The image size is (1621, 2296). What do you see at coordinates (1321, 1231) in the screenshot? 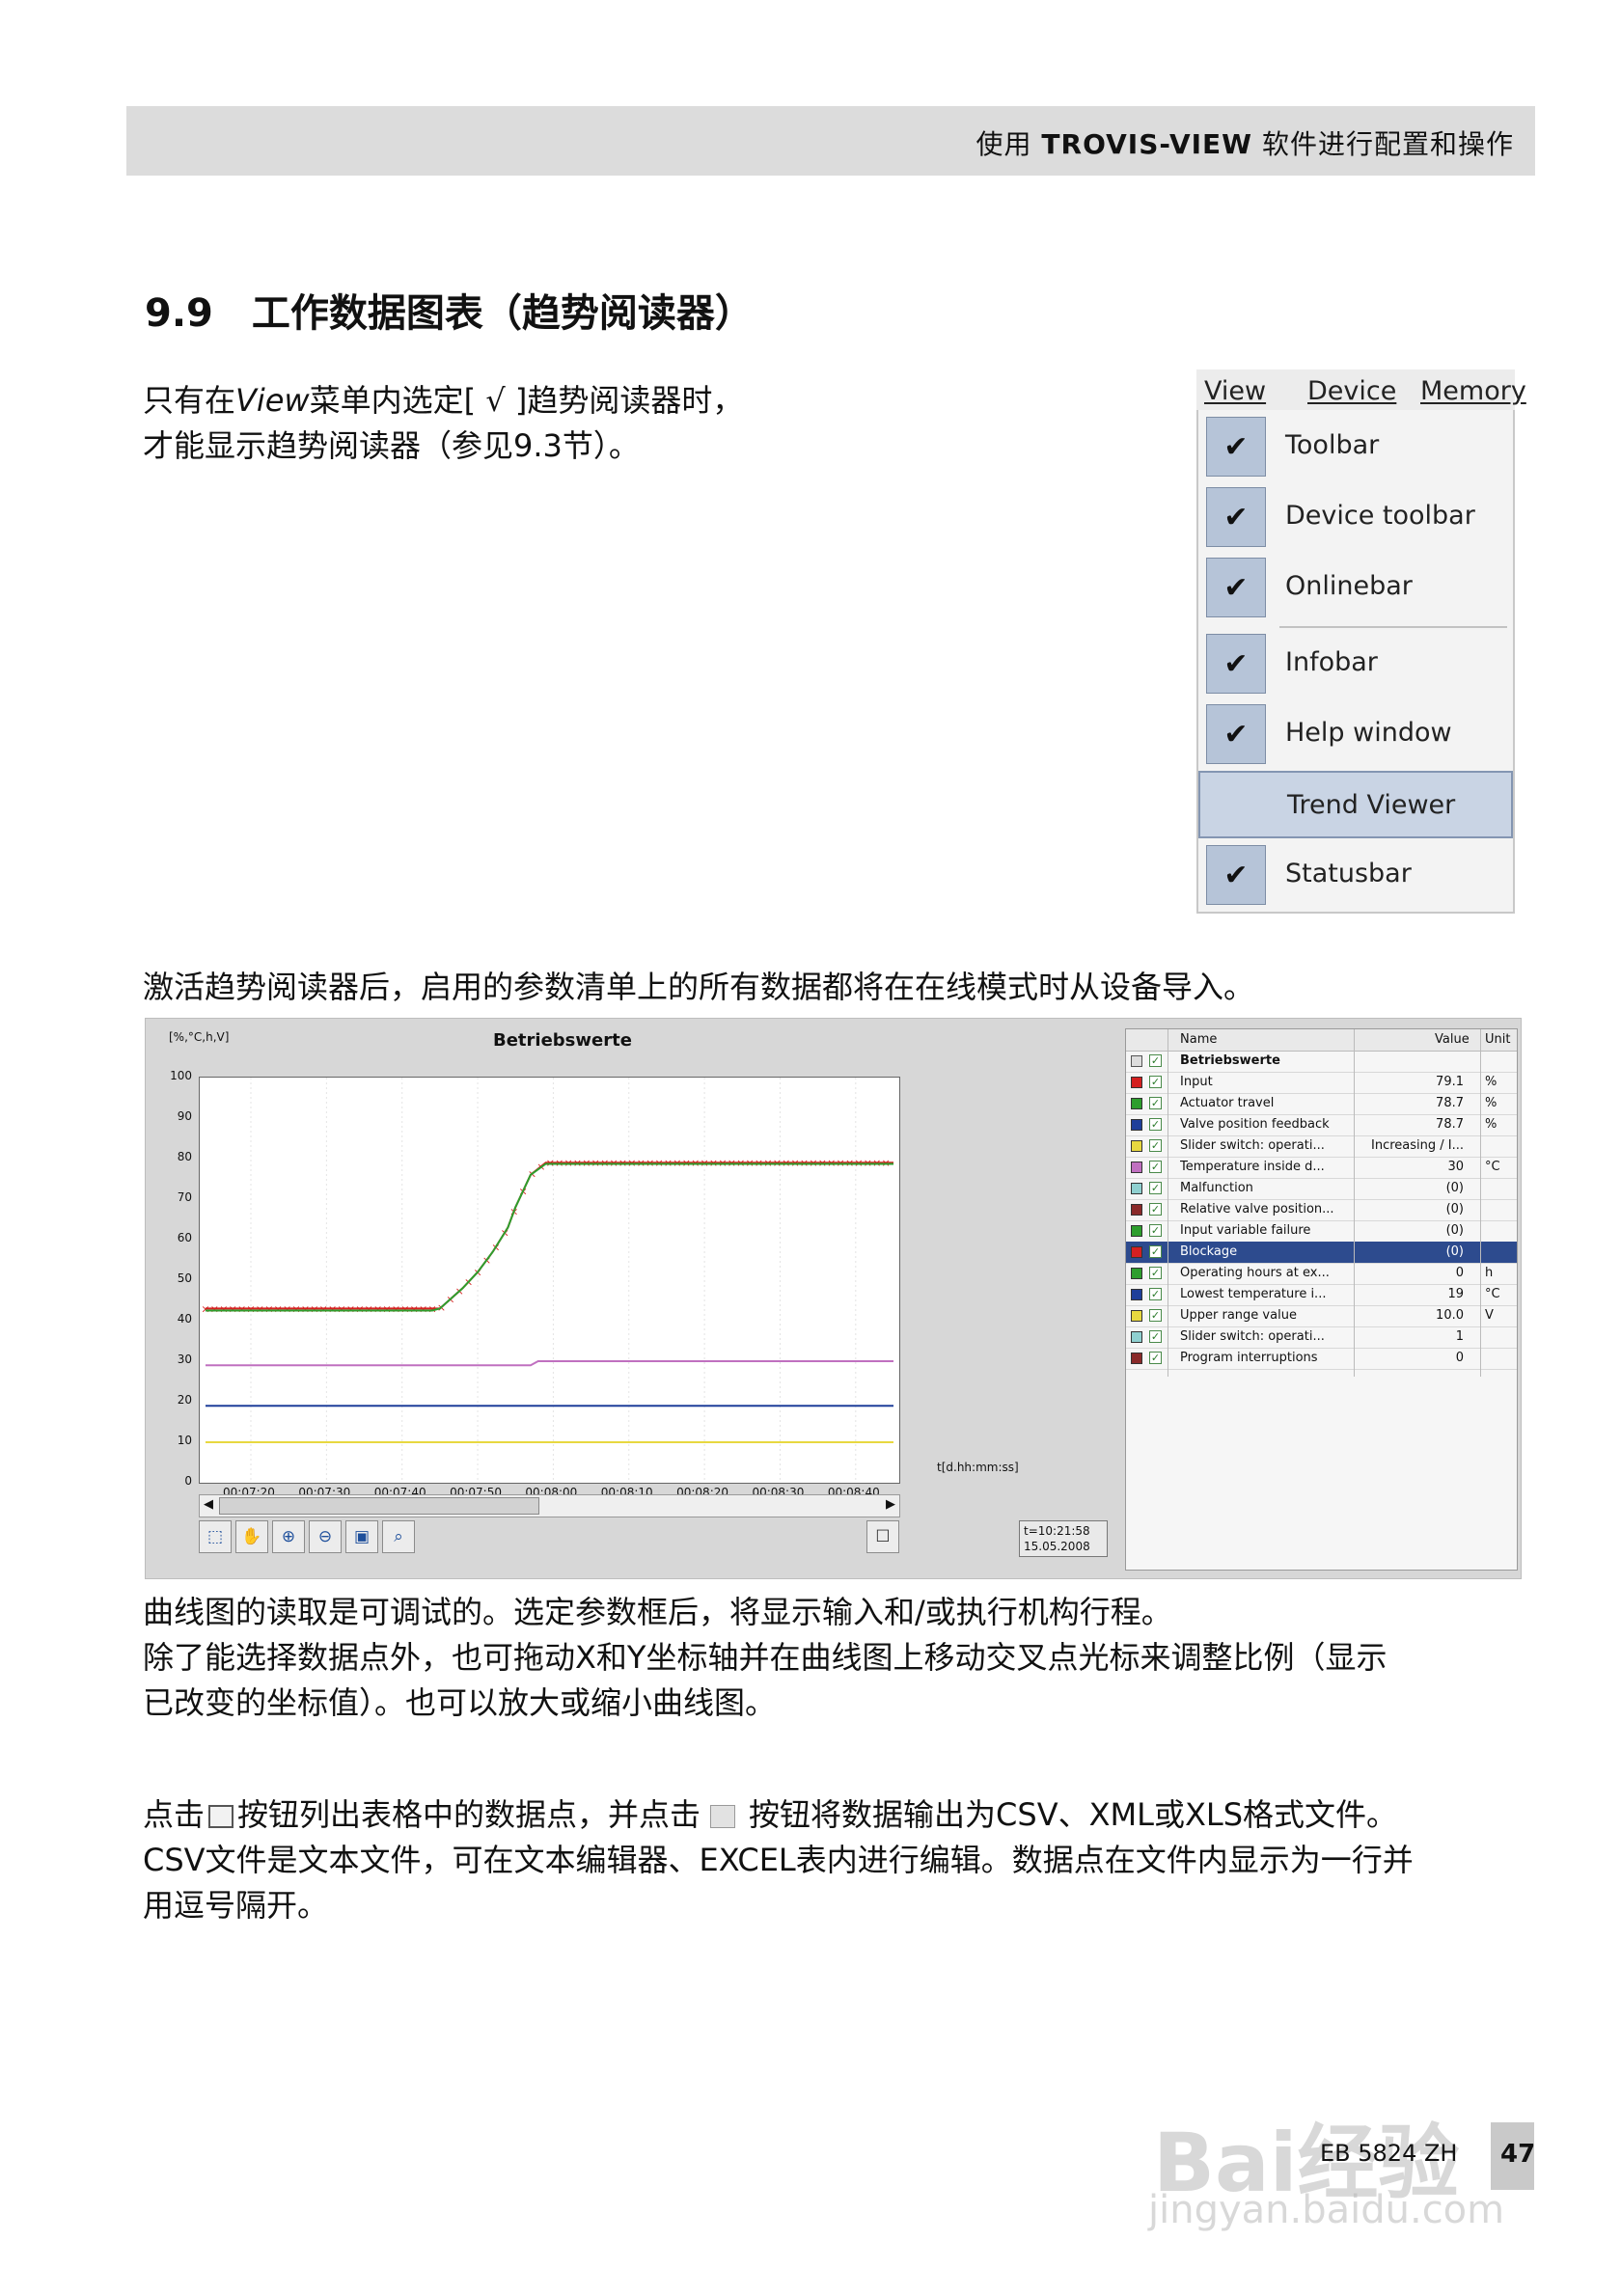
I see `table-row: ✓ Input variable failure (0)` at bounding box center [1321, 1231].